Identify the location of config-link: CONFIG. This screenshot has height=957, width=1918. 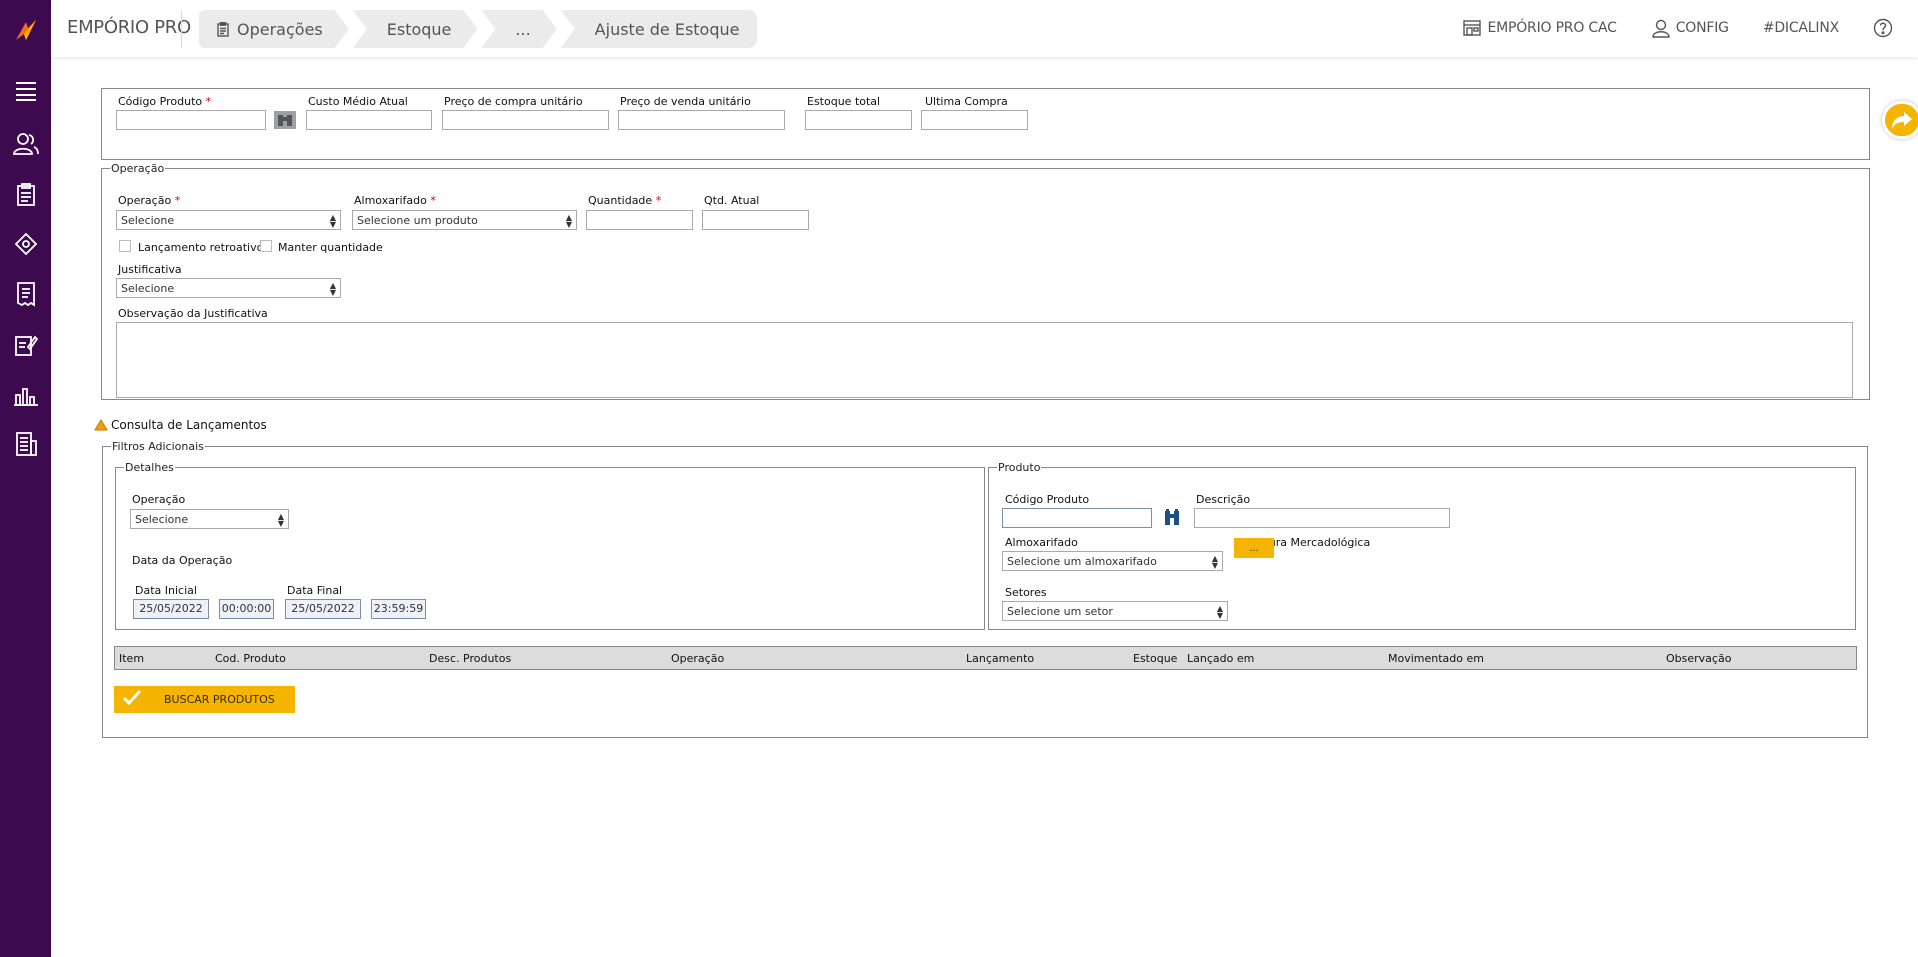
(1690, 28).